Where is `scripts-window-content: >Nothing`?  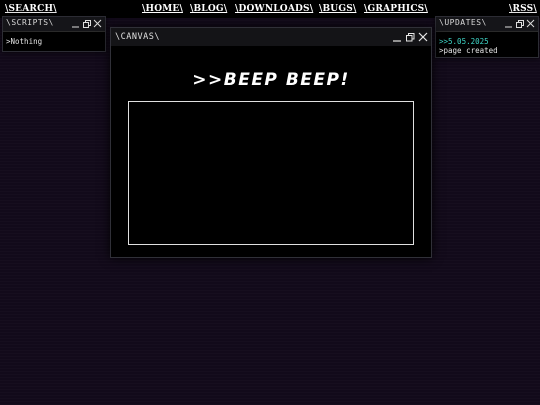 scripts-window-content: >Nothing is located at coordinates (24, 41).